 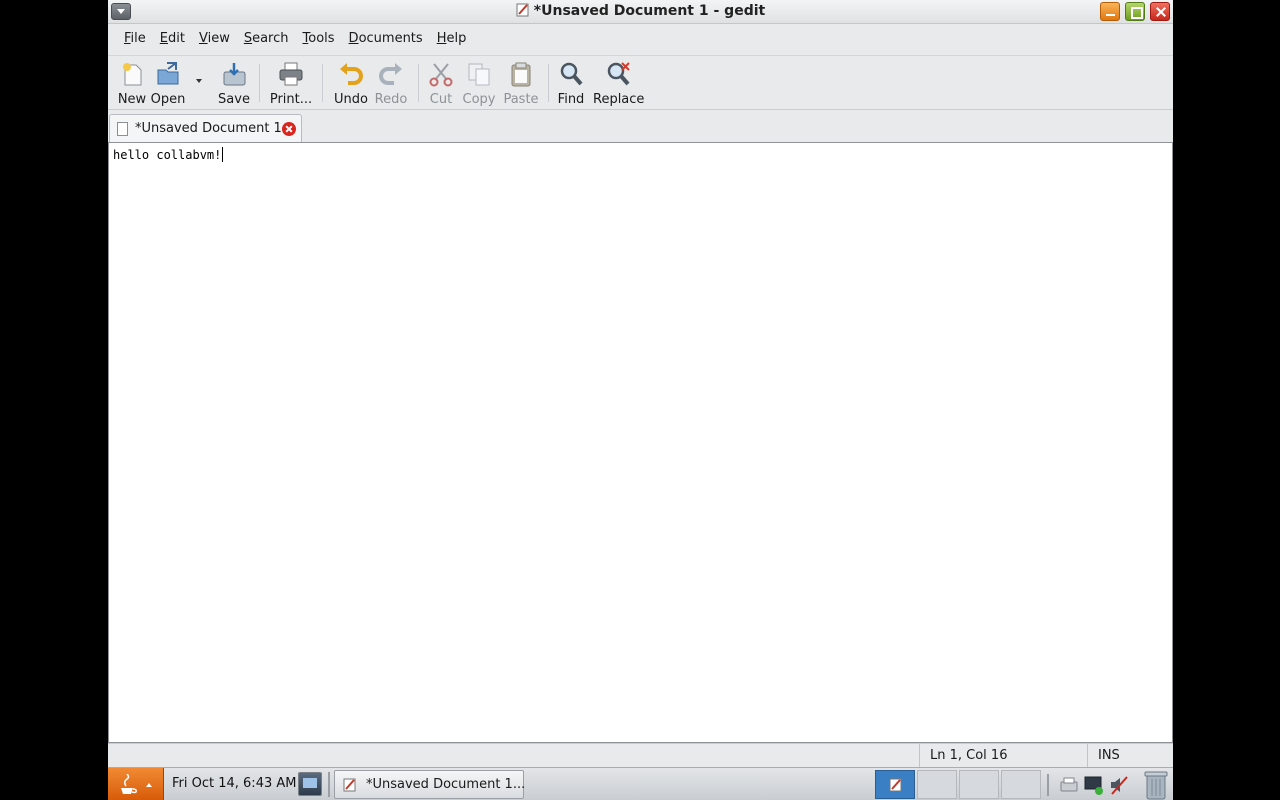 What do you see at coordinates (479, 99) in the screenshot?
I see `copy-label: Copy` at bounding box center [479, 99].